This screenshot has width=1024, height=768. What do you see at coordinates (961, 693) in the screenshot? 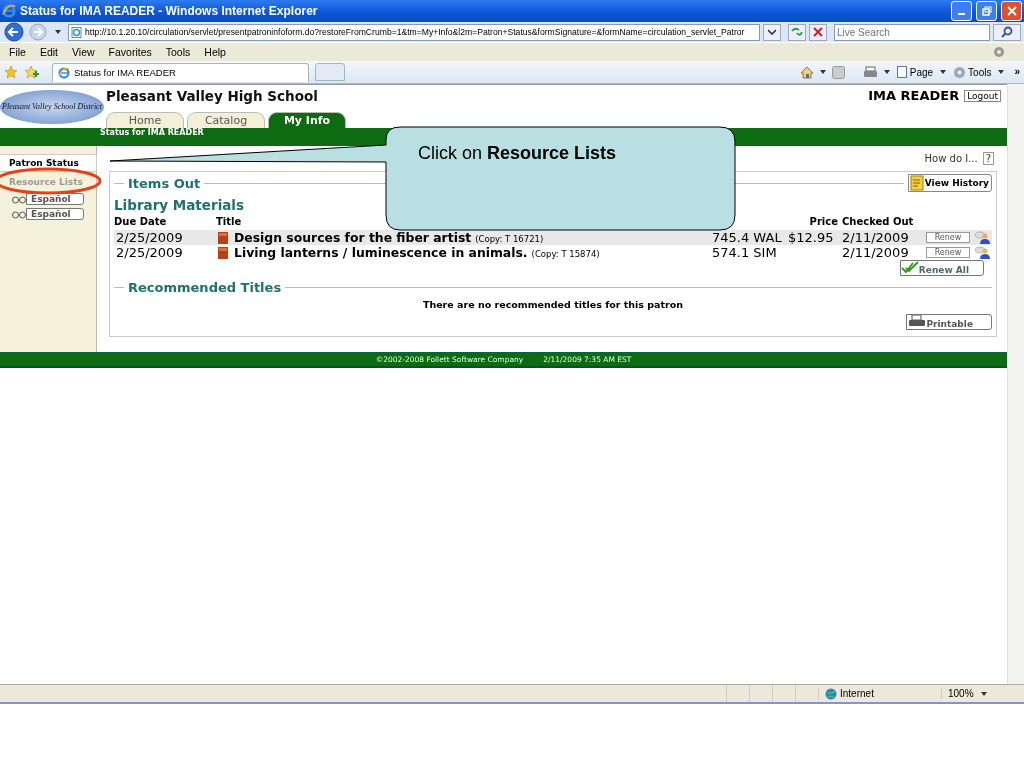
I see `zoom-level: 100%` at bounding box center [961, 693].